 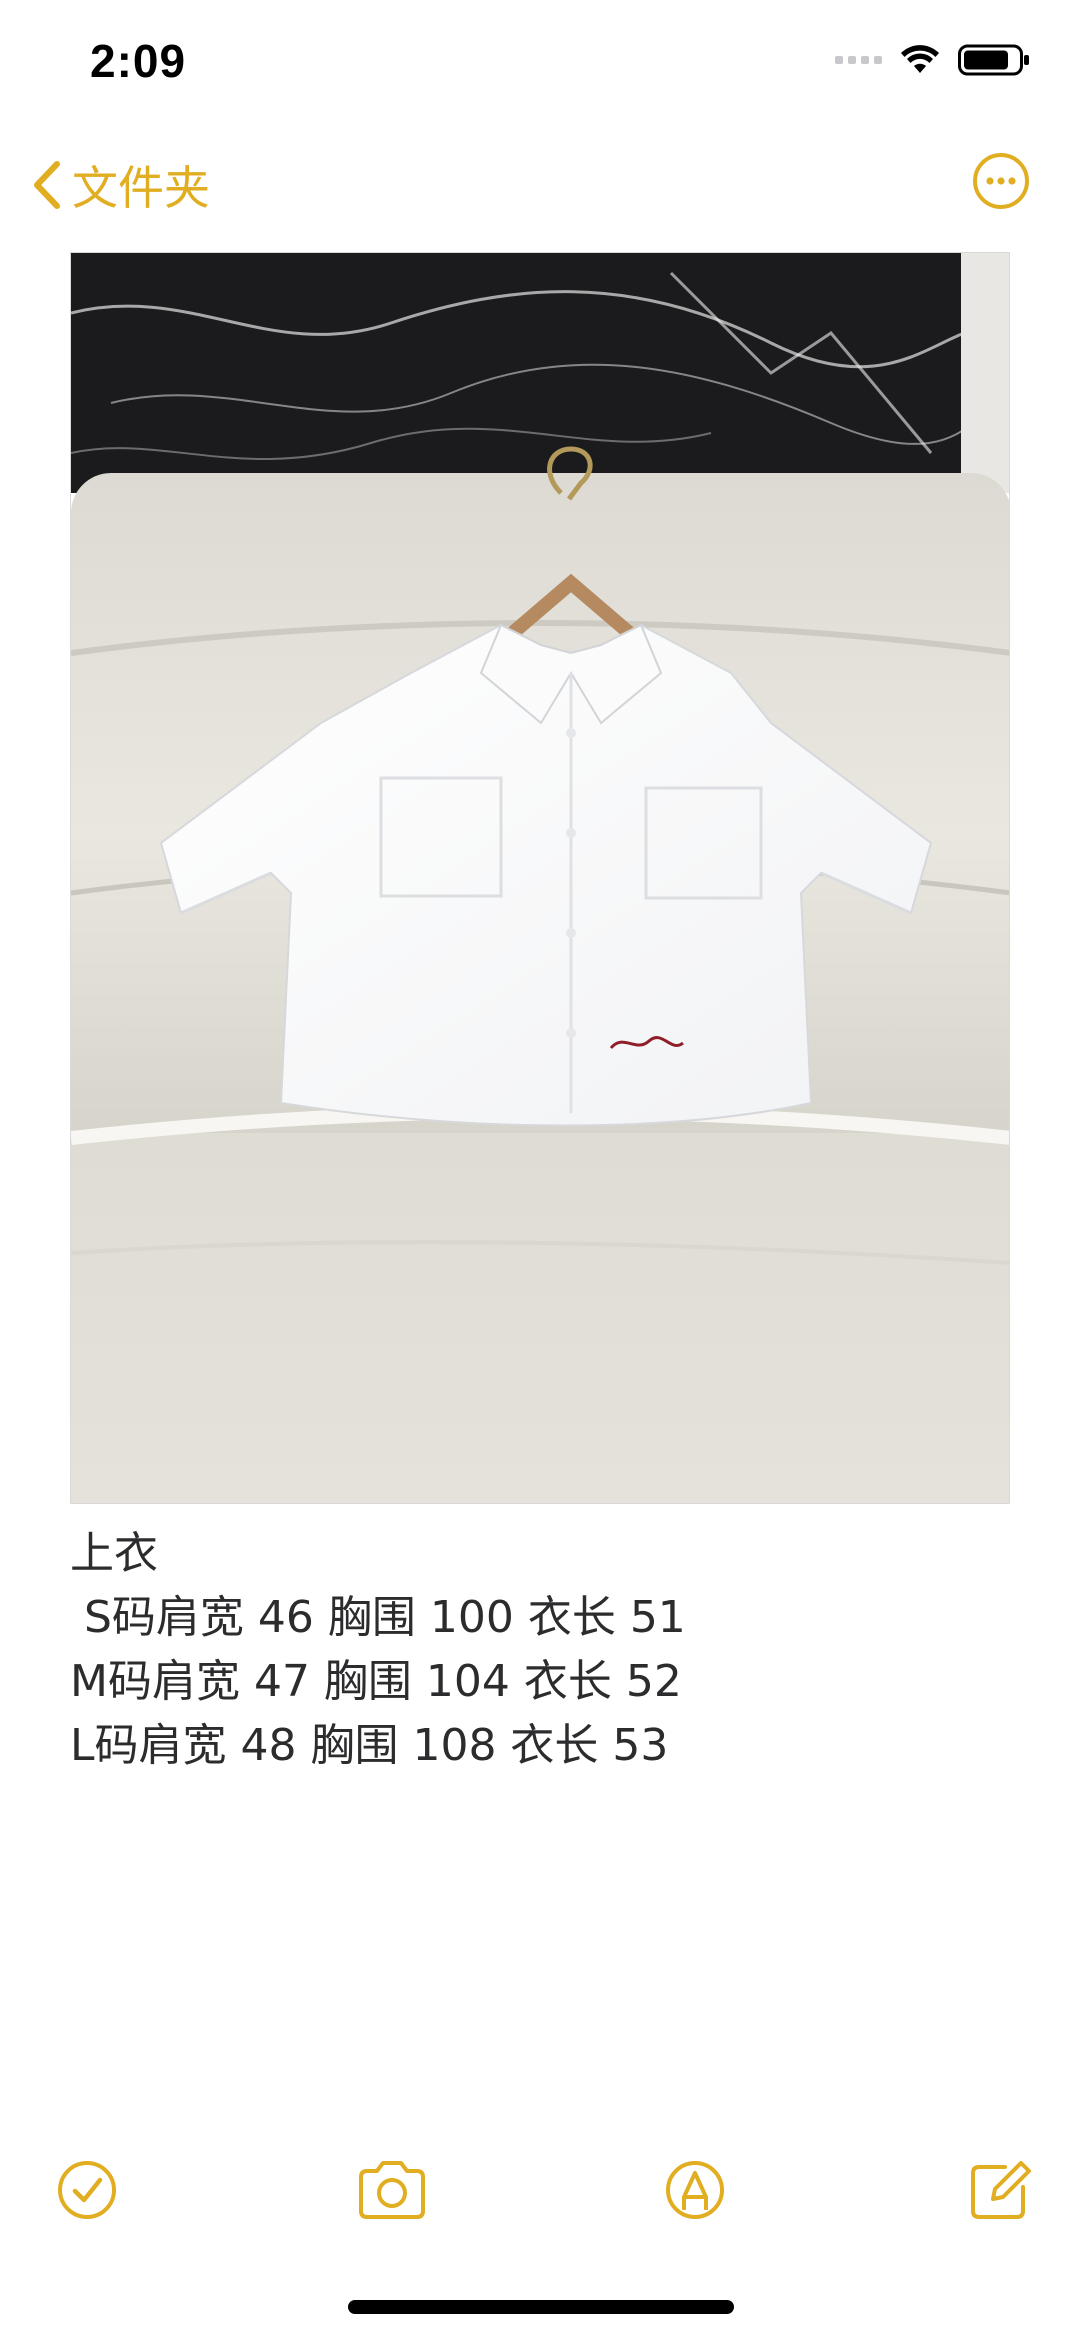 I want to click on bottom-toolbar, so click(x=540, y=2195).